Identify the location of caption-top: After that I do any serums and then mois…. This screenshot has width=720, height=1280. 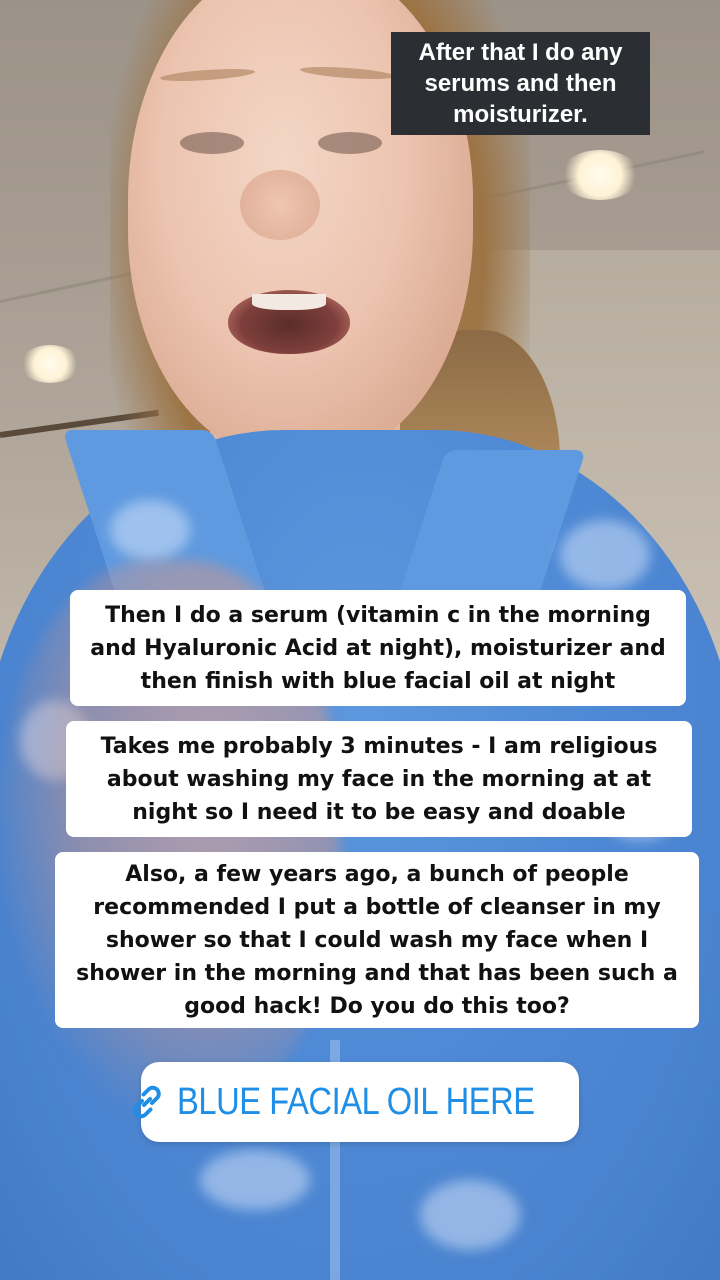
(520, 83).